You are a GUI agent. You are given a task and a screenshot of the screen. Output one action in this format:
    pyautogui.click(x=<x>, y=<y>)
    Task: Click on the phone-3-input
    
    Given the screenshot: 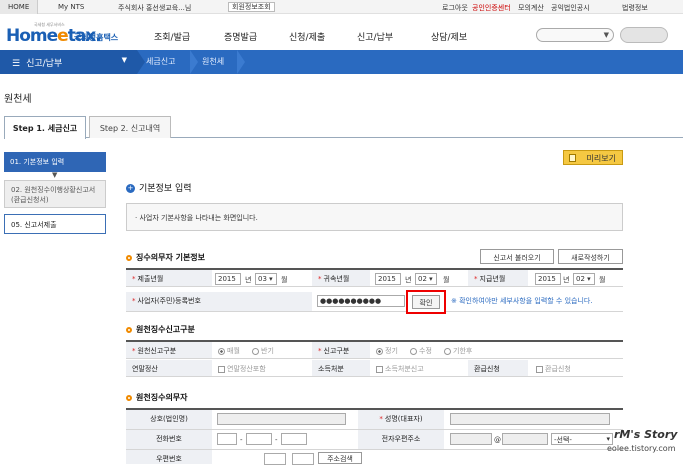 What is the action you would take?
    pyautogui.click(x=294, y=439)
    